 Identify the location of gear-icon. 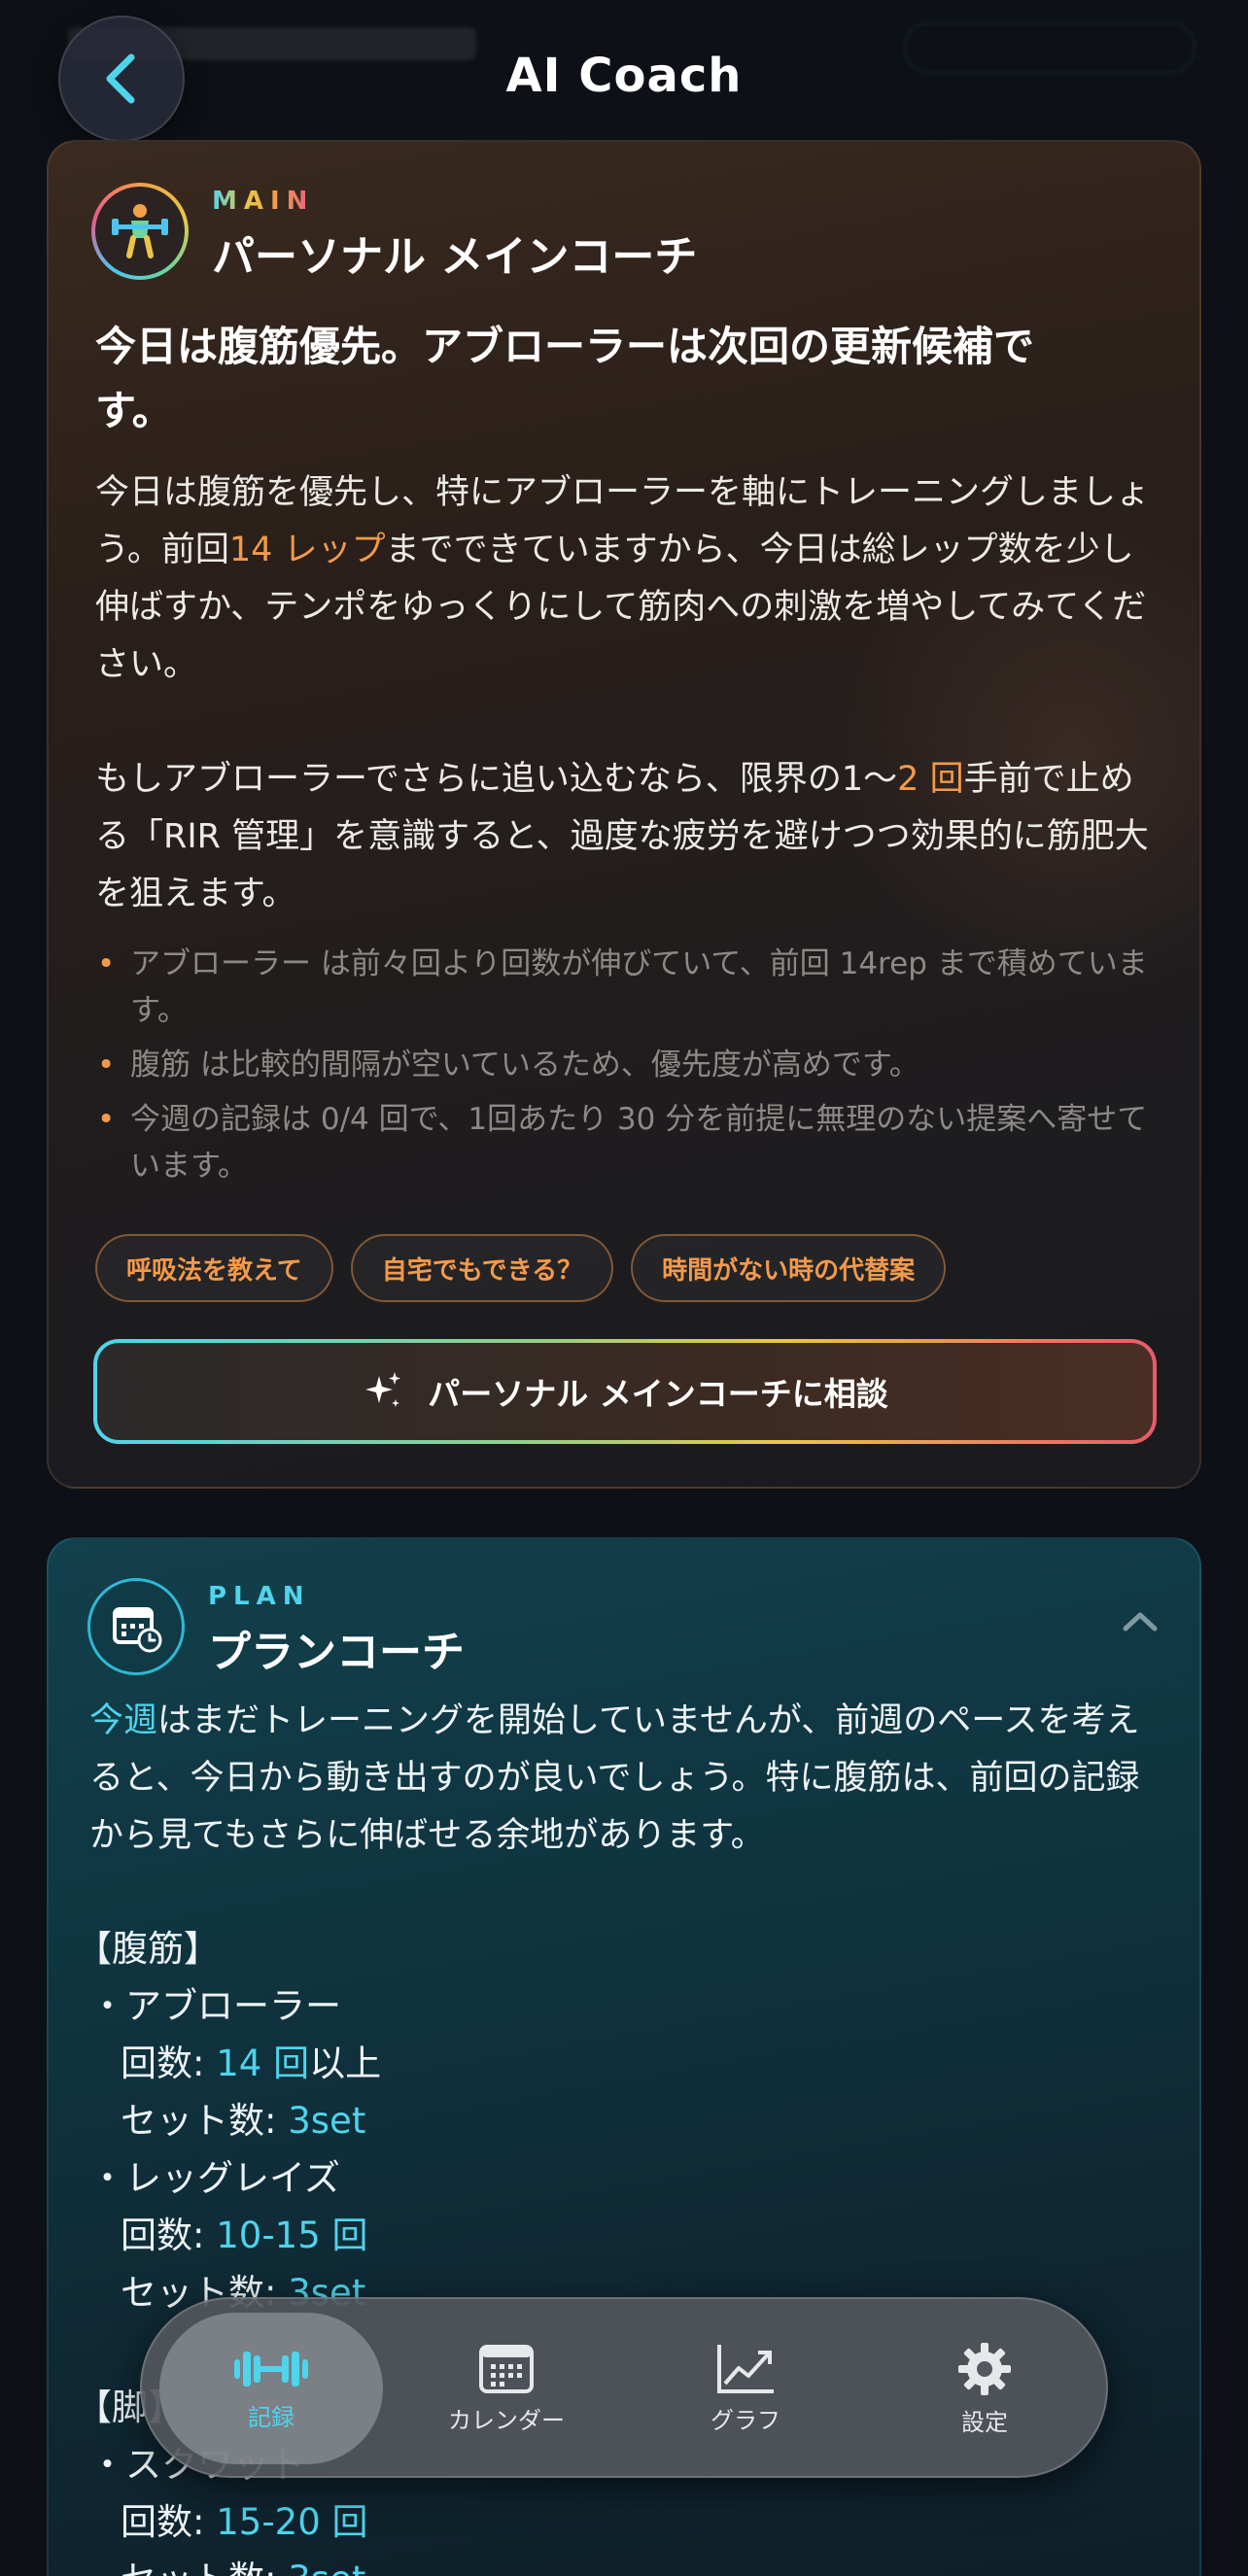
(984, 2368).